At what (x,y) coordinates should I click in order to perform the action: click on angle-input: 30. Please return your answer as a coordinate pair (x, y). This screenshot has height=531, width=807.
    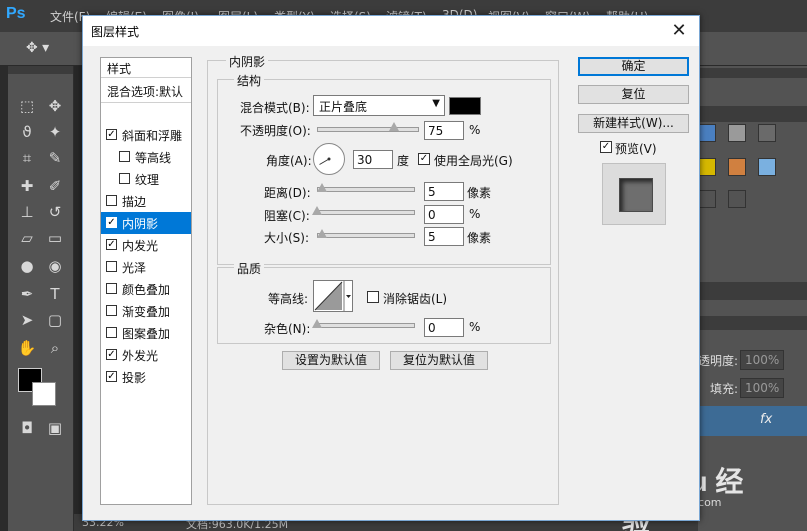
    Looking at the image, I should click on (373, 159).